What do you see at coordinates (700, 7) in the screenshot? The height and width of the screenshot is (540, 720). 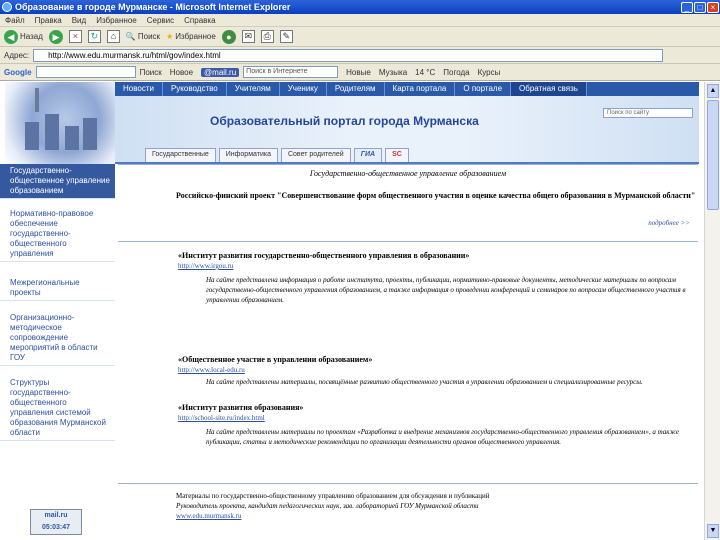 I see `maximize-button: □` at bounding box center [700, 7].